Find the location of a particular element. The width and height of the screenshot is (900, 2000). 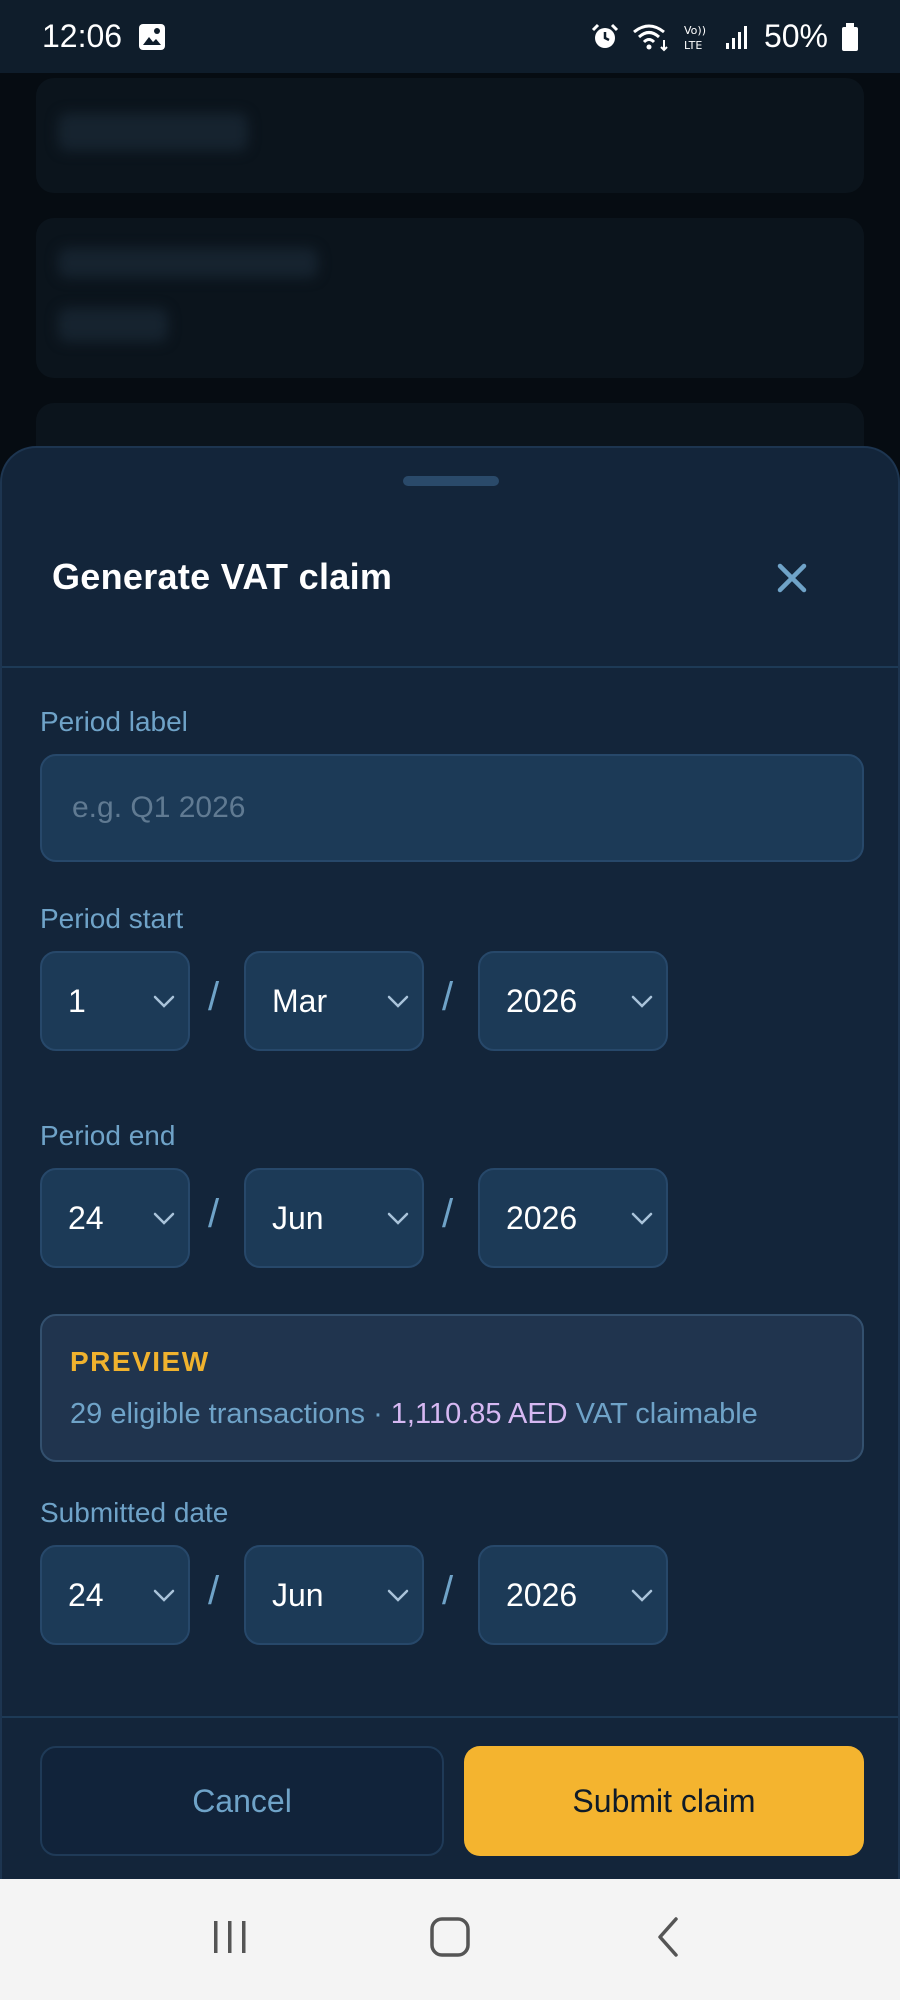

image-icon is located at coordinates (152, 37).